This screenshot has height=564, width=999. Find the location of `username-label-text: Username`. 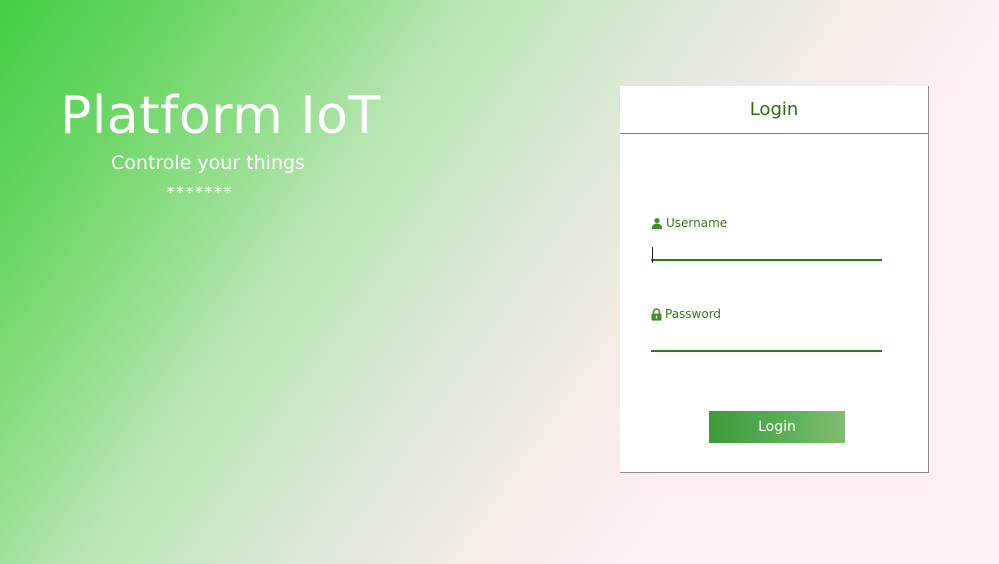

username-label-text: Username is located at coordinates (697, 223).